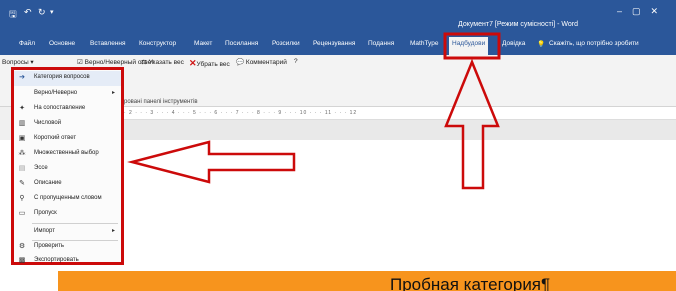  I want to click on addins-highlight-box, so click(472, 46).